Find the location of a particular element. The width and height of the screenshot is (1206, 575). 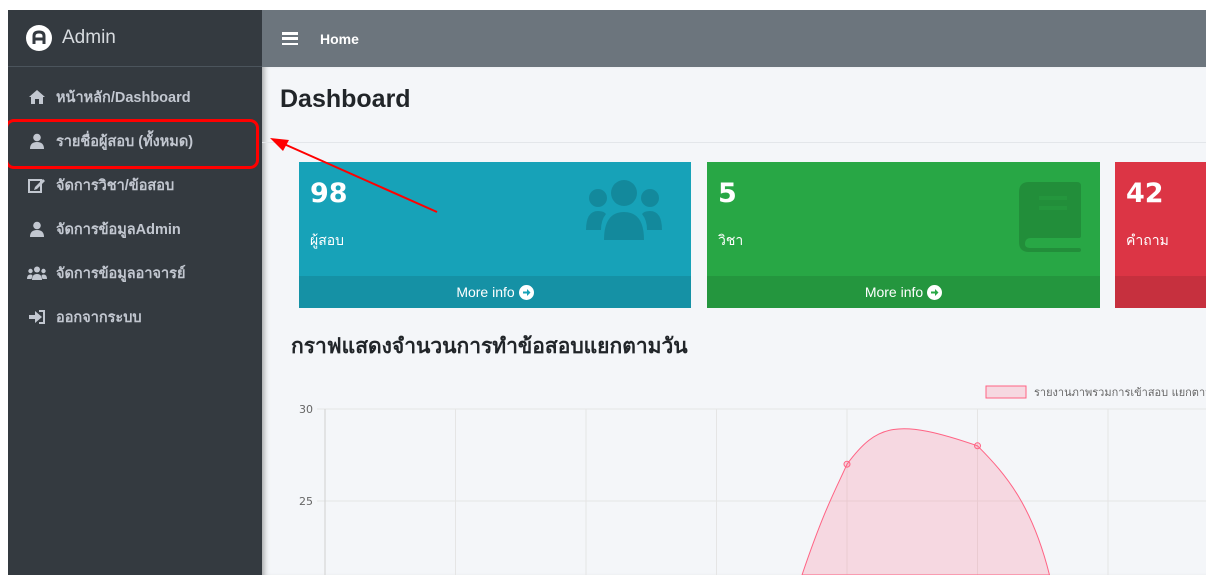

sidebar-item-label: จัดการข้อมูลAdmin is located at coordinates (118, 229).